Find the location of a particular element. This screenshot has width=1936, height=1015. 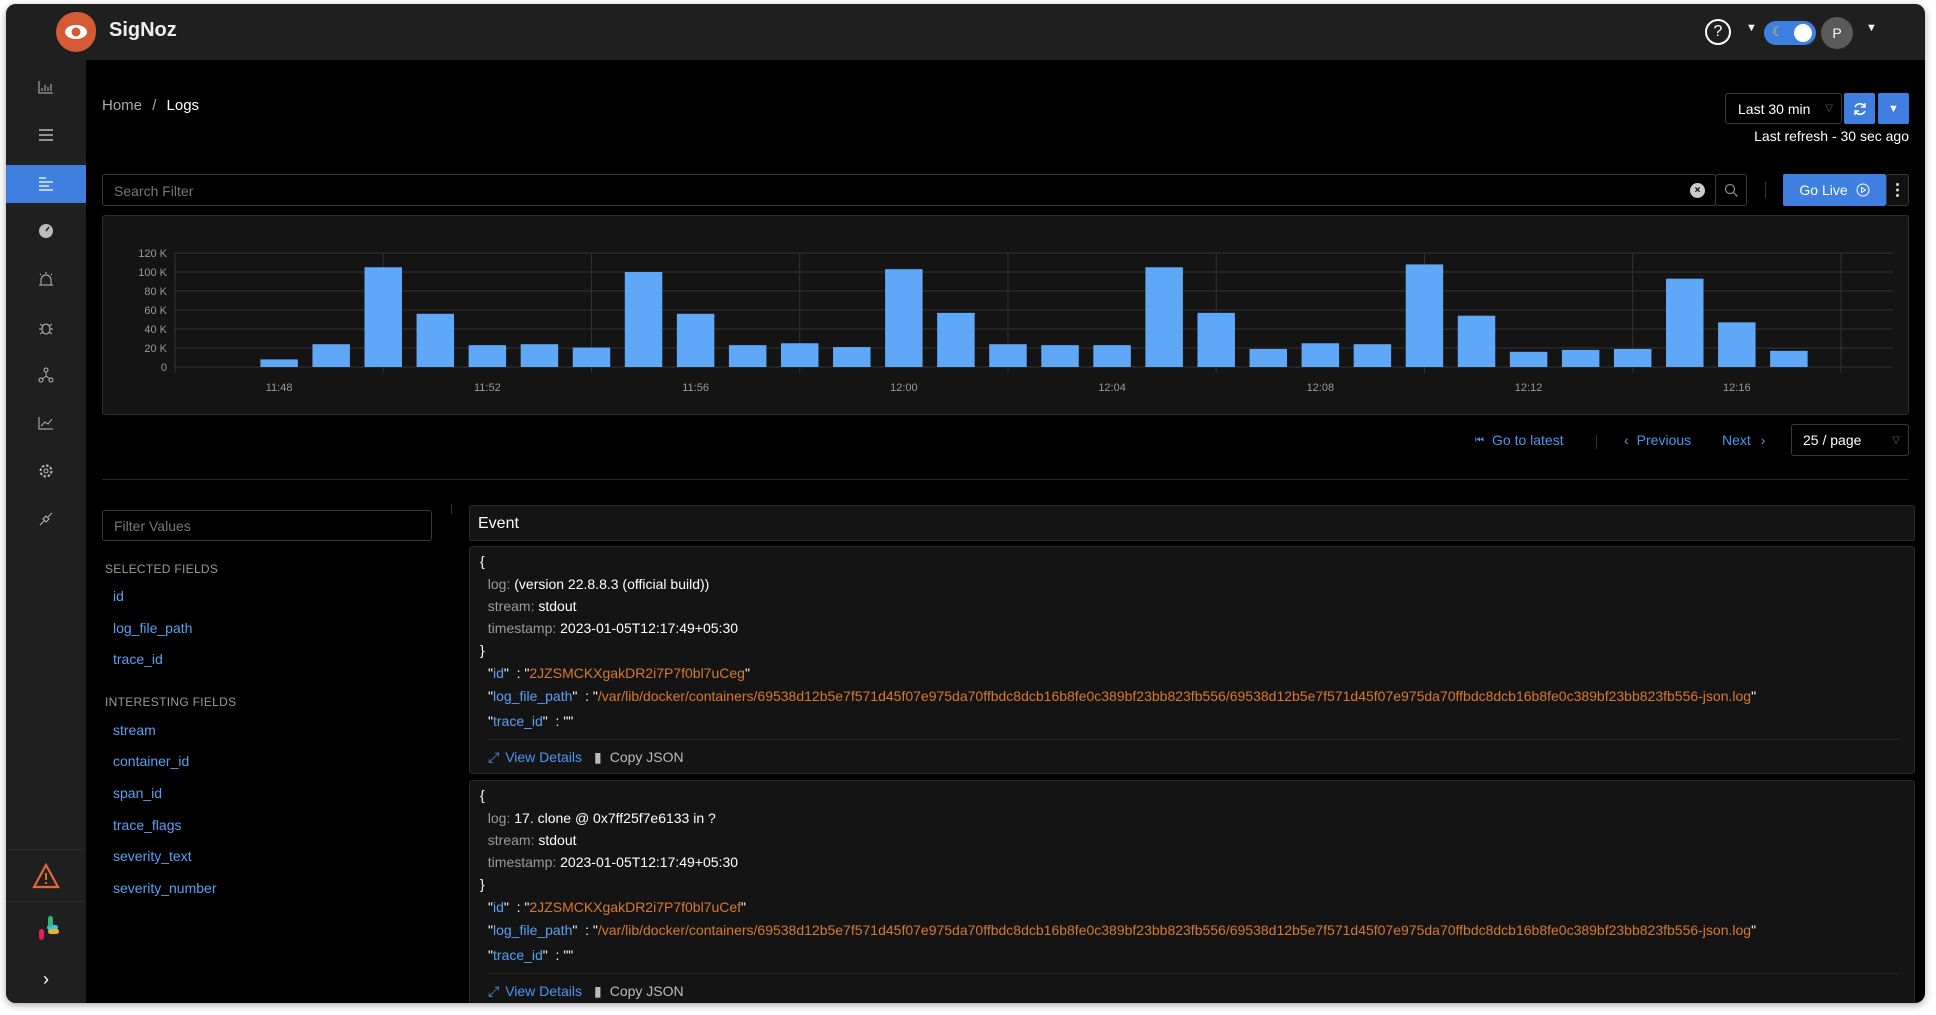

theme-toggle: ☾ is located at coordinates (1790, 33).